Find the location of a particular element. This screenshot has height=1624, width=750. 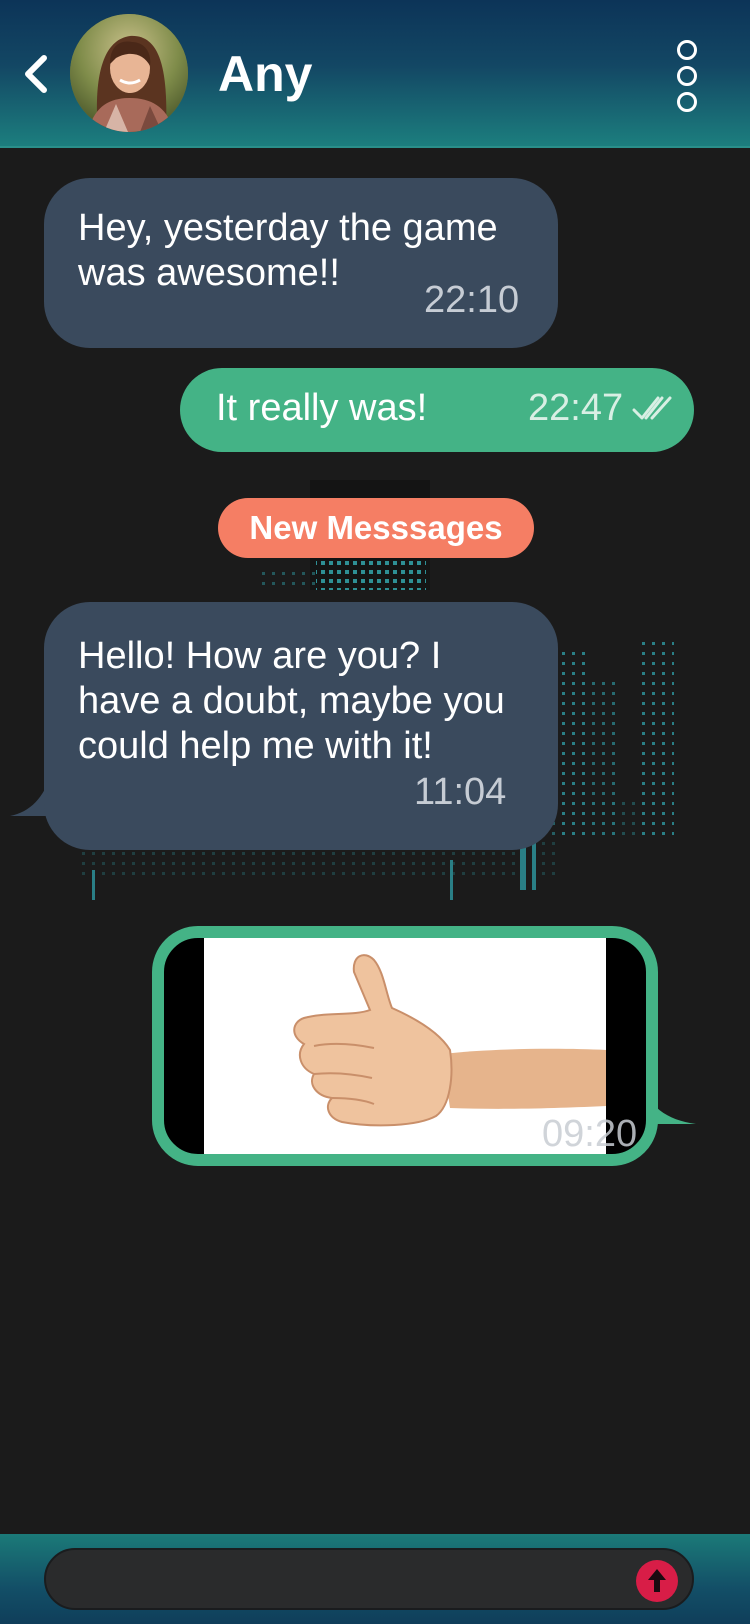

avatar-photo is located at coordinates (129, 73).